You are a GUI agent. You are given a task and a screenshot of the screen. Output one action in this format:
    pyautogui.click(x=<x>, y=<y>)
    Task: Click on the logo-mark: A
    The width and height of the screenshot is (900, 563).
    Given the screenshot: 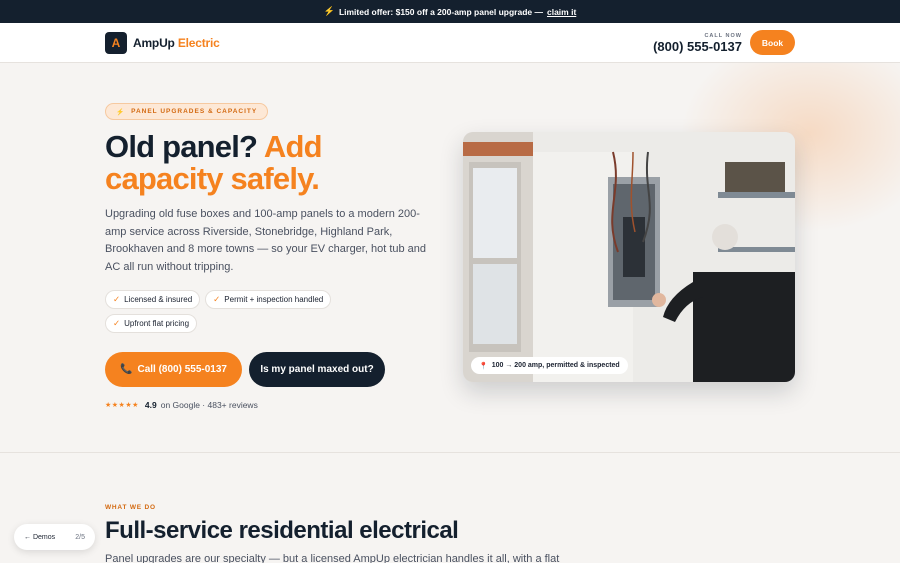 What is the action you would take?
    pyautogui.click(x=116, y=43)
    